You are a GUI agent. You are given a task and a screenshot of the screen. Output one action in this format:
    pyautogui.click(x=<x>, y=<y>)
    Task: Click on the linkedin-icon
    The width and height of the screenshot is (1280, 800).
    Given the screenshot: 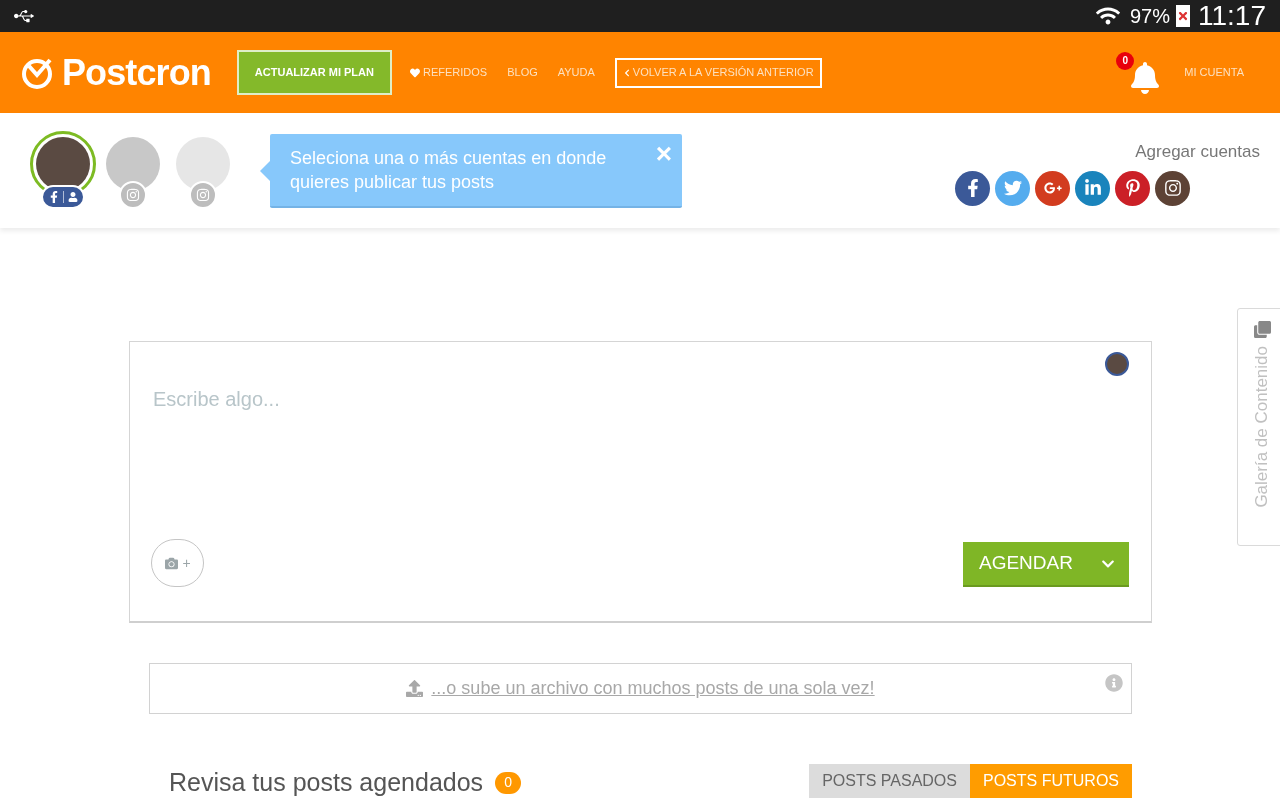 What is the action you would take?
    pyautogui.click(x=1092, y=188)
    